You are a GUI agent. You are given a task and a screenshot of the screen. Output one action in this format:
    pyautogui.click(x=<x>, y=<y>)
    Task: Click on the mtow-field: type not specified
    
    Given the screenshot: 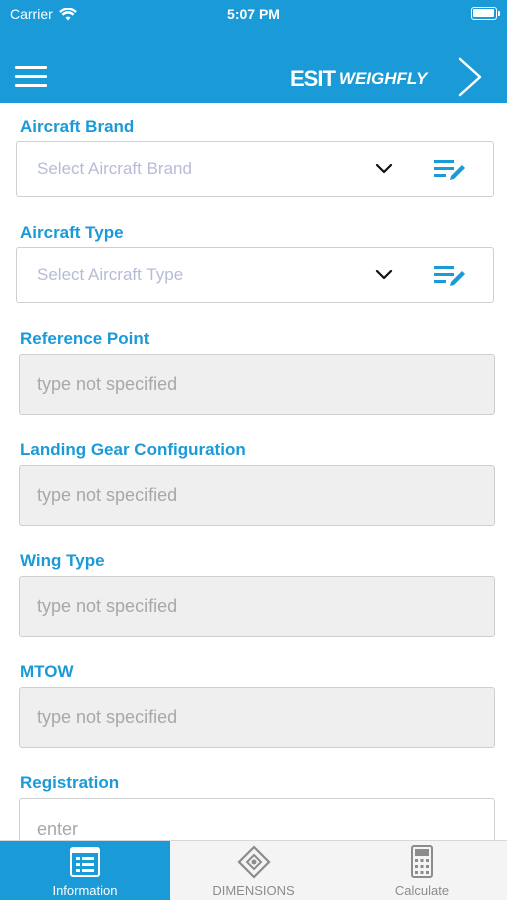 What is the action you would take?
    pyautogui.click(x=257, y=717)
    